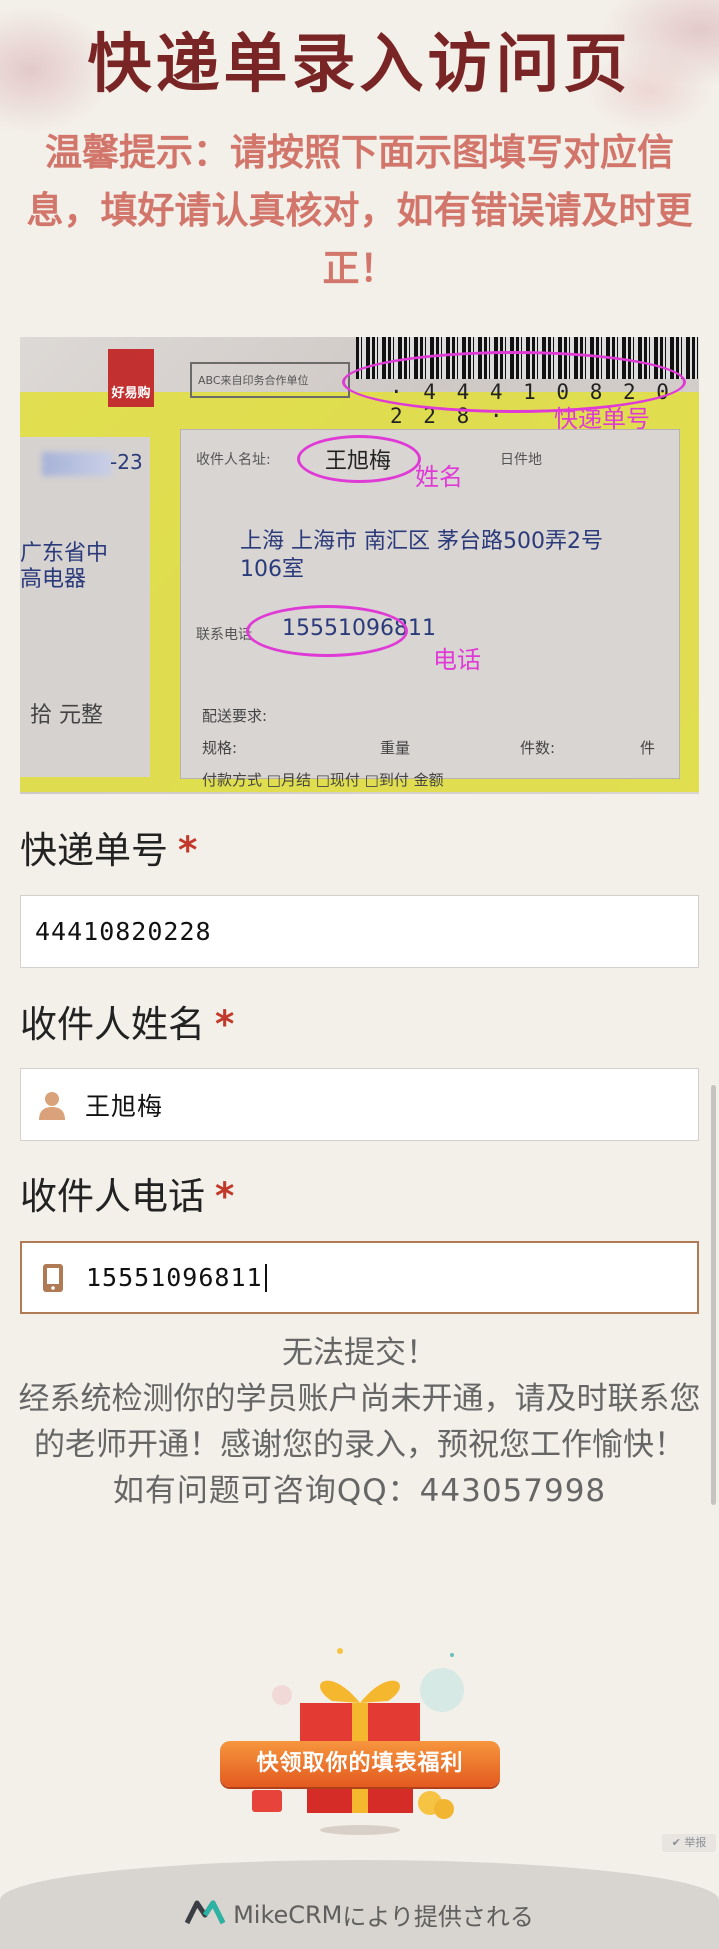  Describe the element at coordinates (220, 748) in the screenshot. I see `spec-field-label: 规格:` at that location.